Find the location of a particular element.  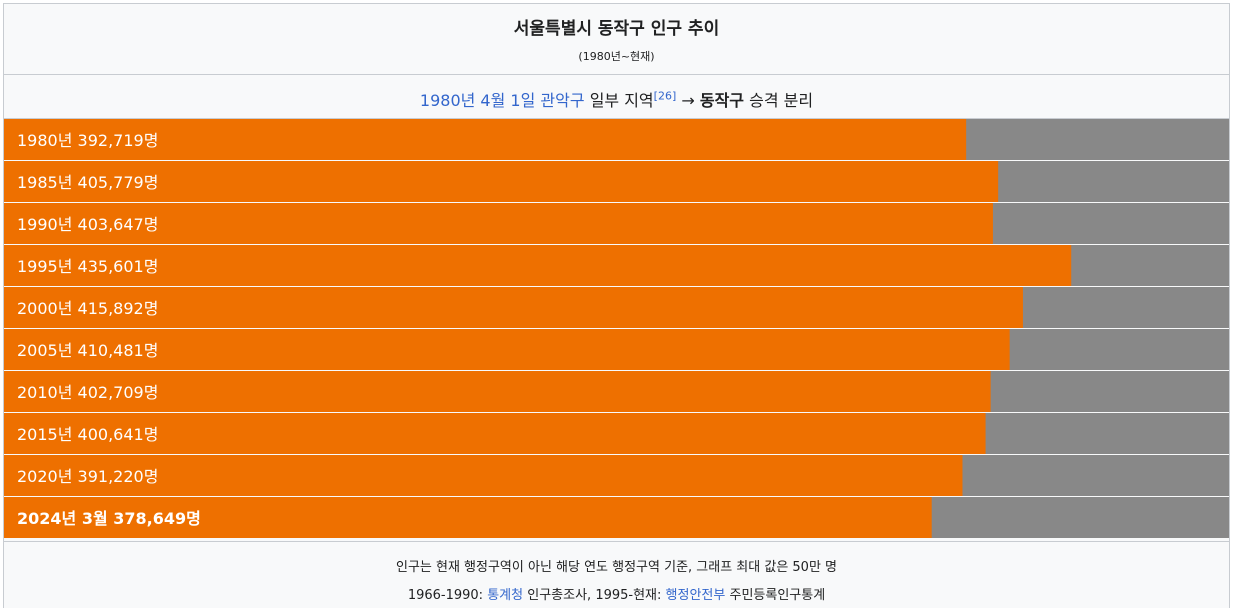

date-link: 1980년 4월 1일 is located at coordinates (477, 100).